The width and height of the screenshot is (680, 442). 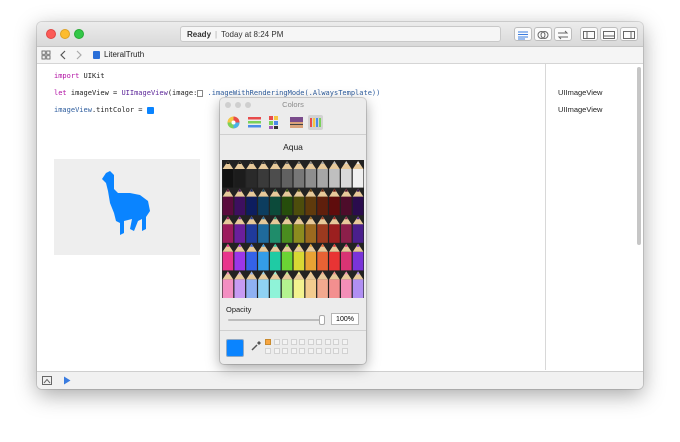 I want to click on run-playground-icon, so click(x=67, y=380).